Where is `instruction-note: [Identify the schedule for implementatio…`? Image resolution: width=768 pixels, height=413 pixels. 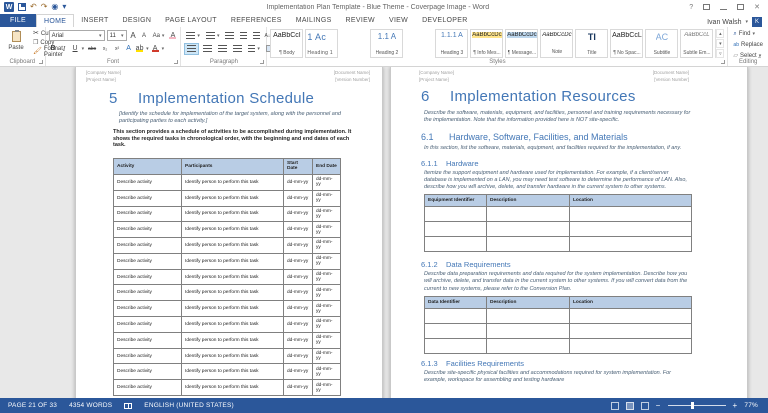
instruction-note: [Identify the schedule for implementatio… is located at coordinates (238, 118).